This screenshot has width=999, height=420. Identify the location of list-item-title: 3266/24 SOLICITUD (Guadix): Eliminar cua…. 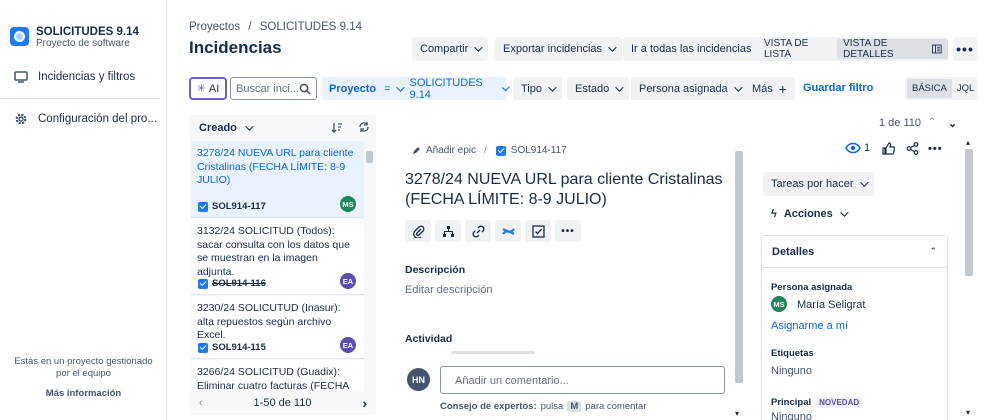
(273, 378).